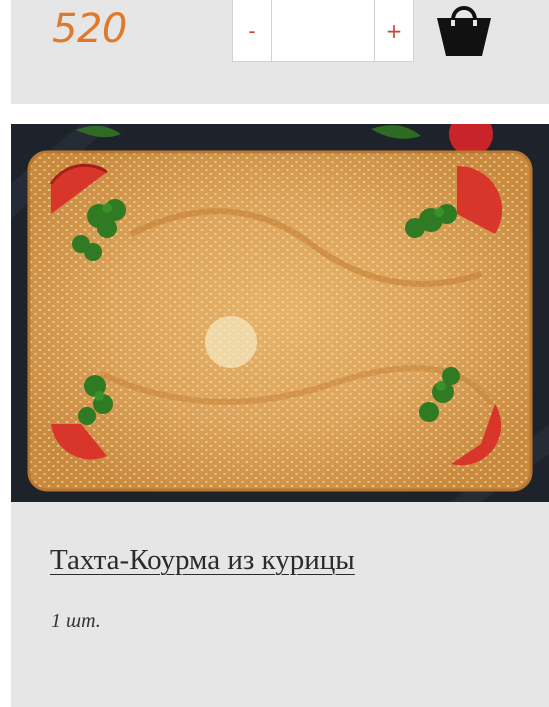  What do you see at coordinates (394, 30) in the screenshot?
I see `qty-plus-button: +` at bounding box center [394, 30].